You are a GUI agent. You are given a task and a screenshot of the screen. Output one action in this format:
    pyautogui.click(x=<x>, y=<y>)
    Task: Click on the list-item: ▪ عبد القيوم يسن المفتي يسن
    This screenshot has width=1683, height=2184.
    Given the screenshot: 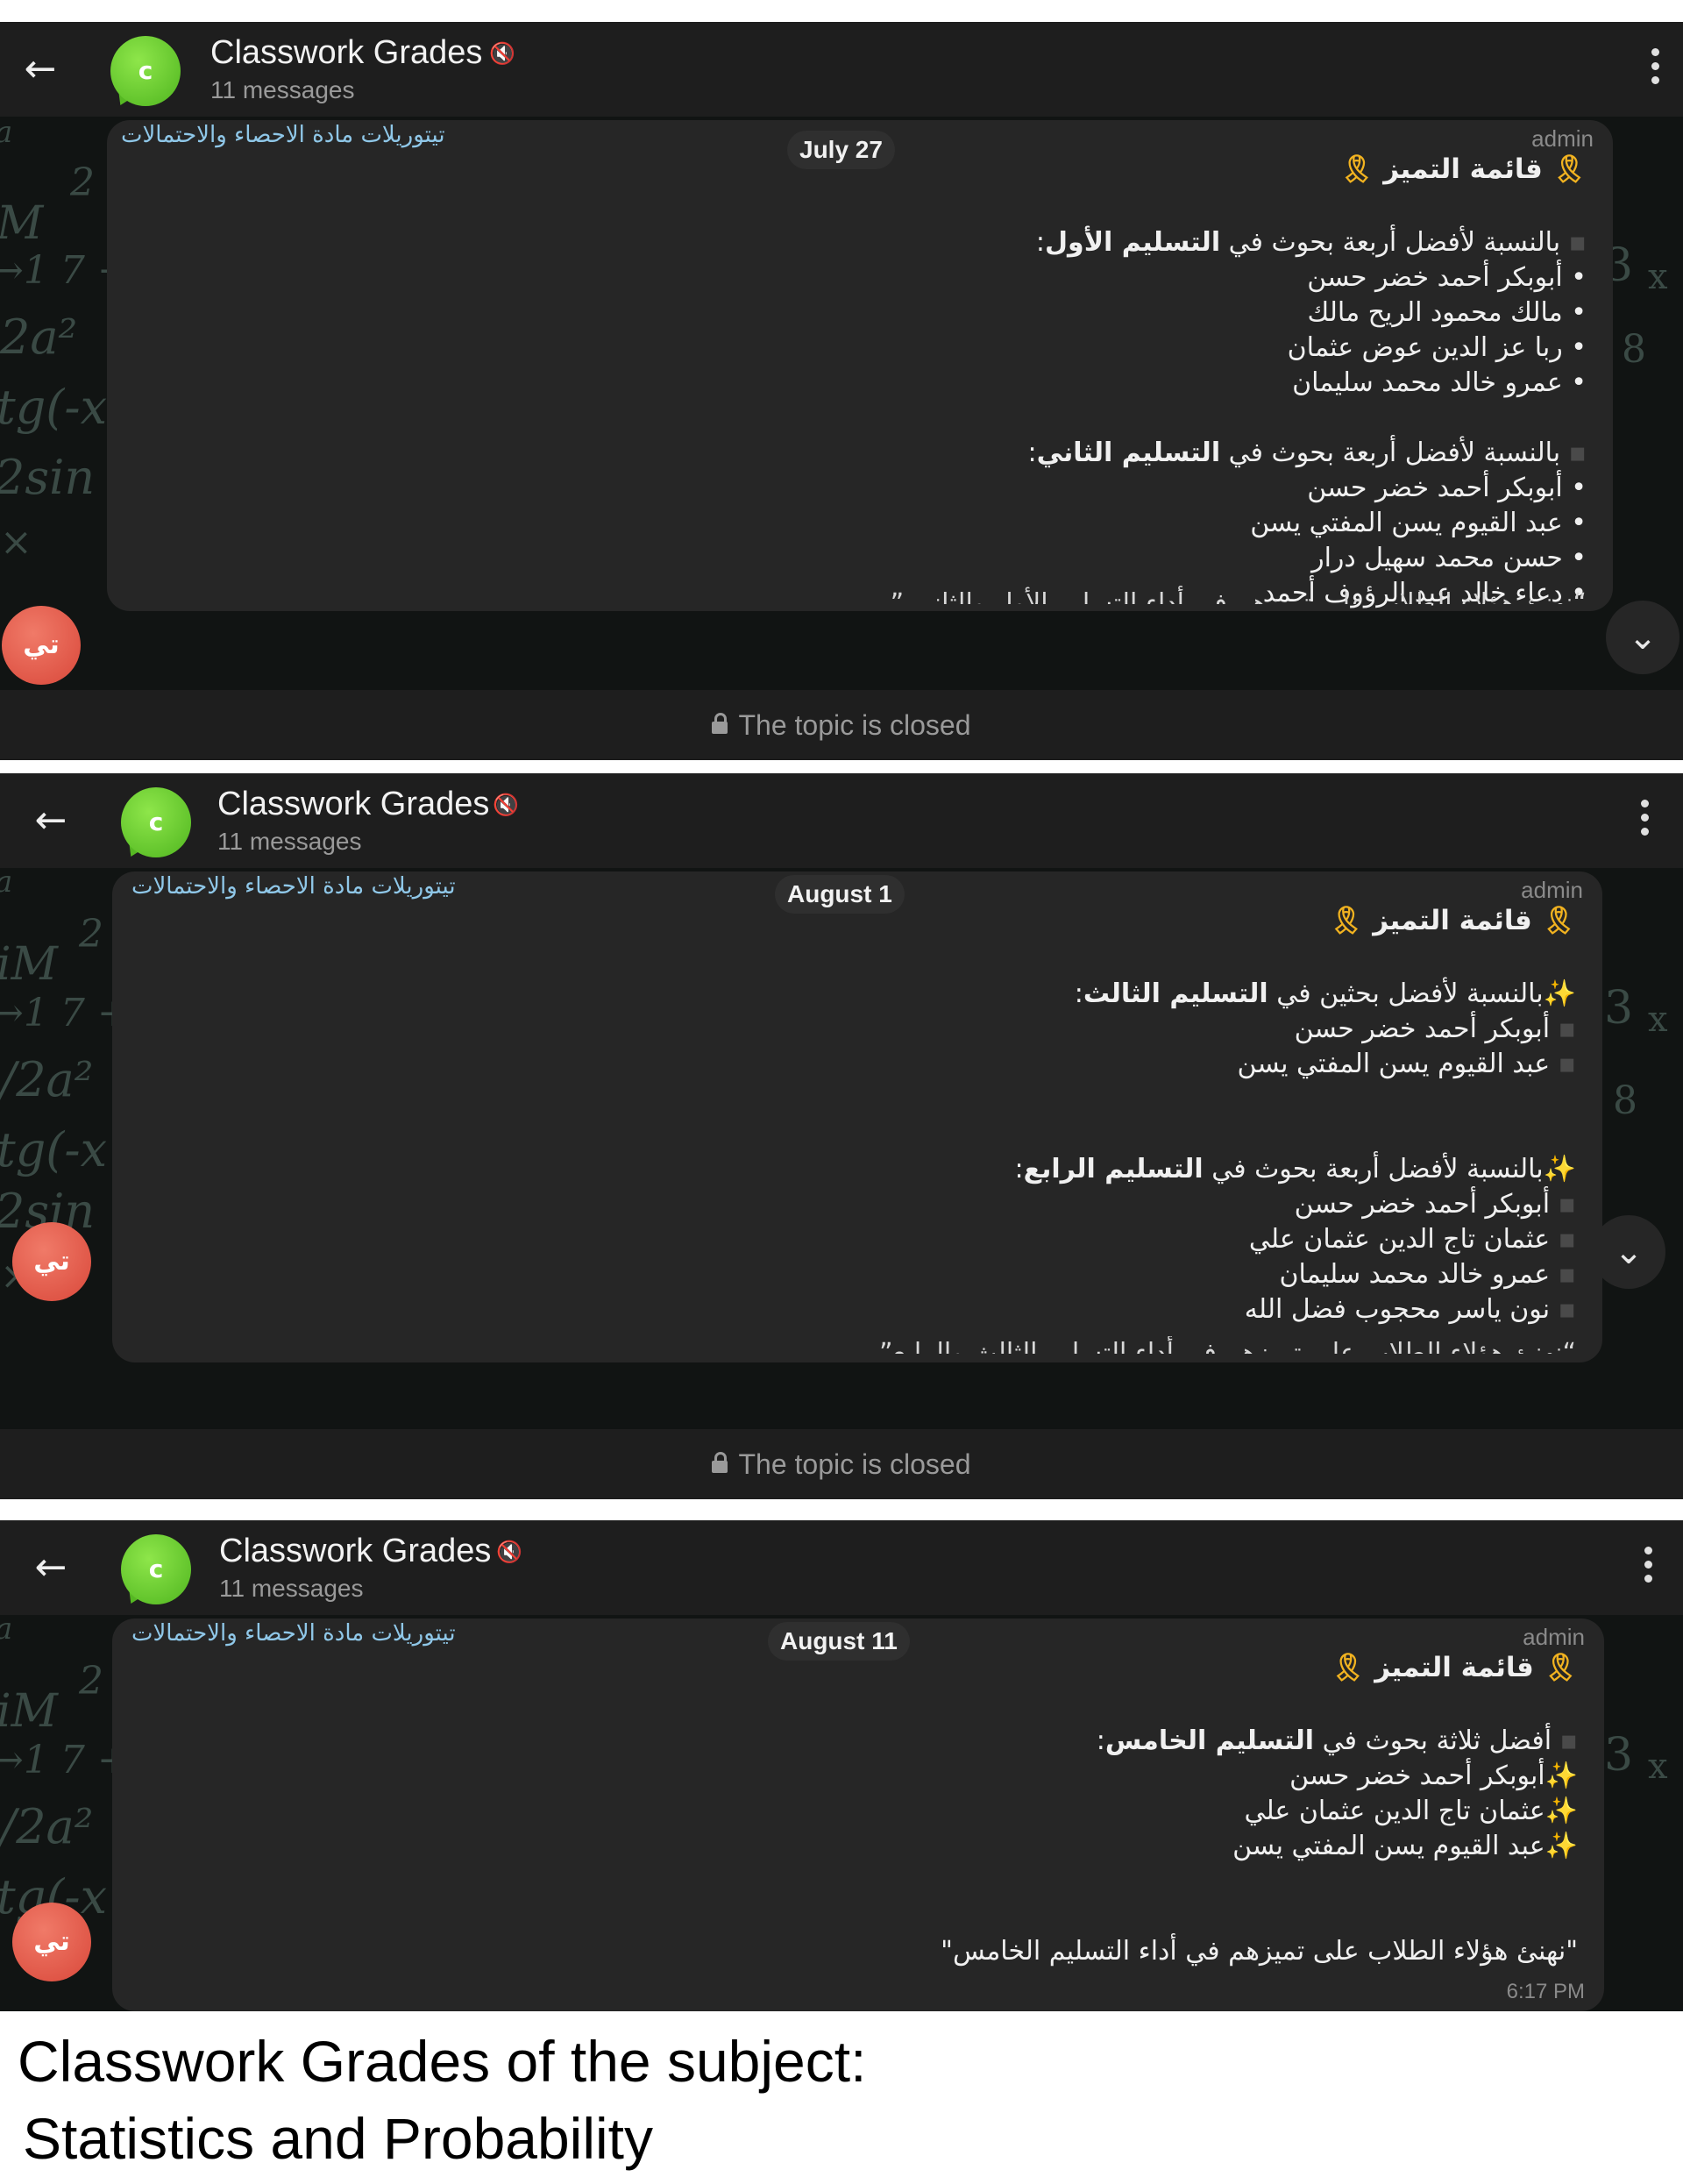 What is the action you would take?
    pyautogui.click(x=1407, y=1064)
    